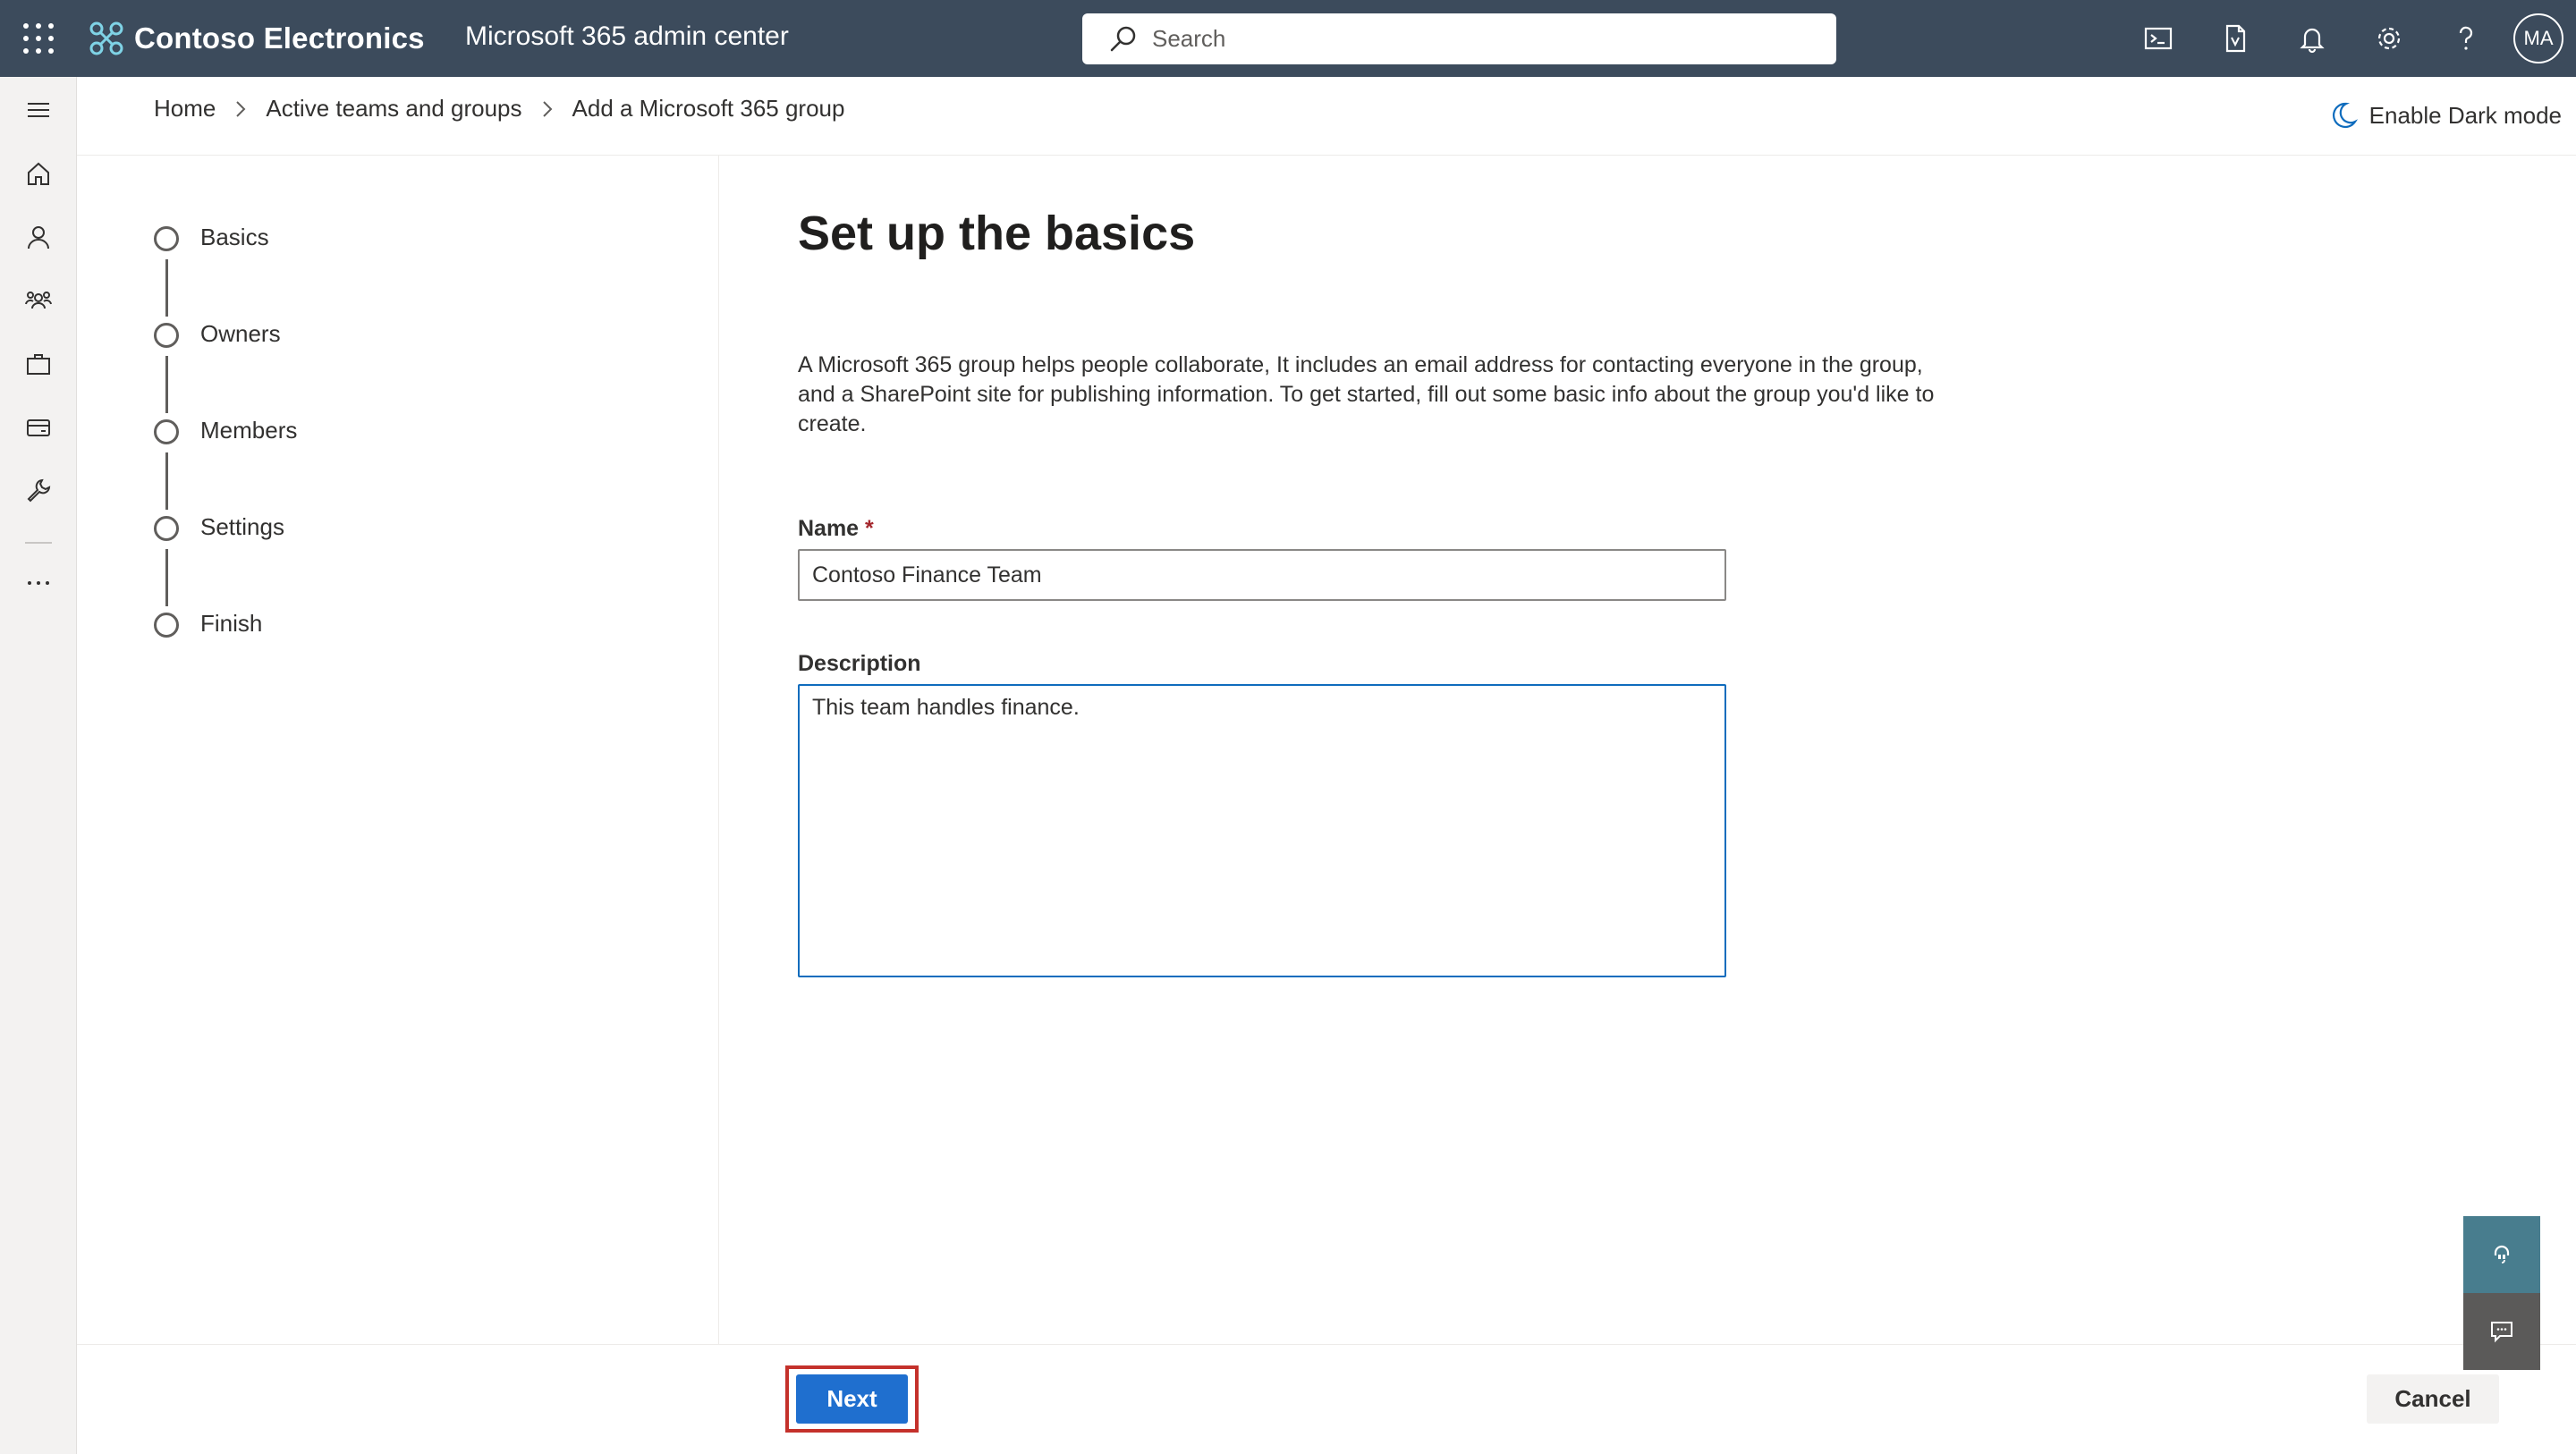  I want to click on dark-mode-toggle: Enable Dark mode, so click(2445, 116).